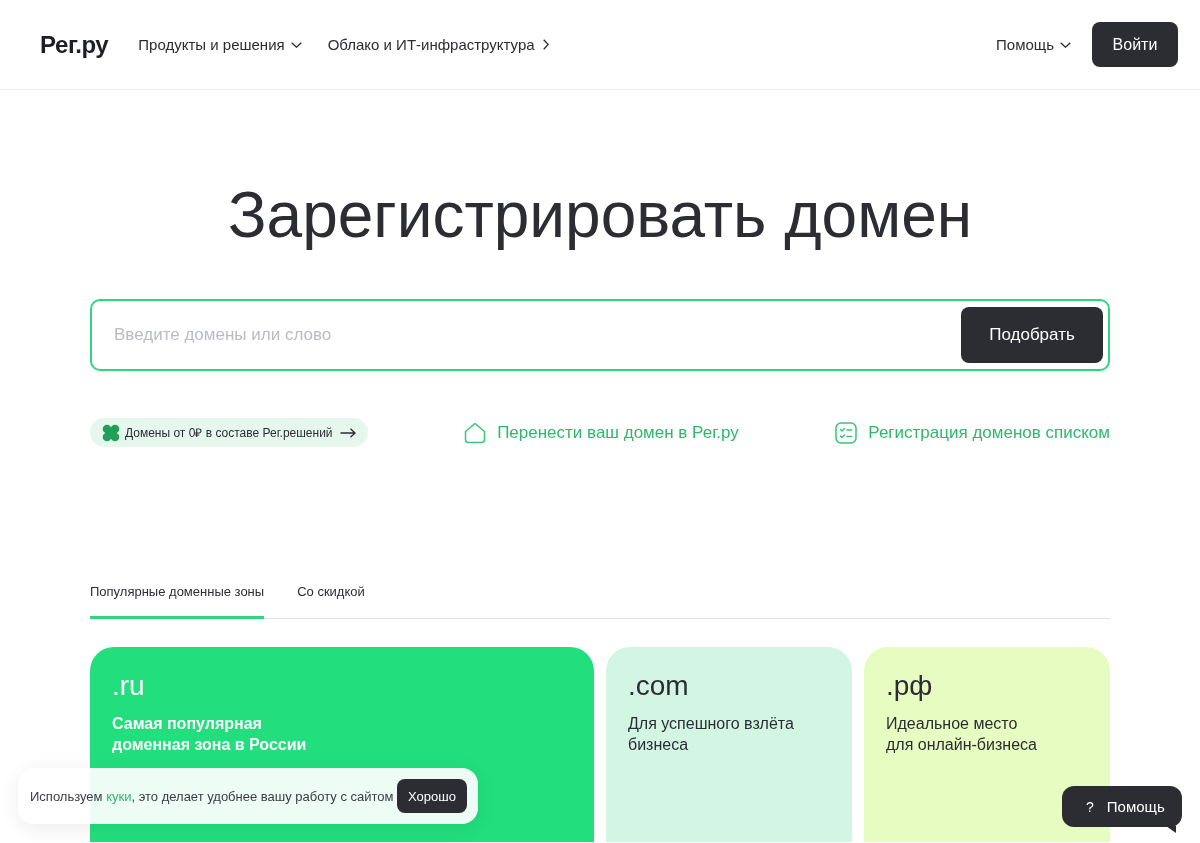  Describe the element at coordinates (846, 432) in the screenshot. I see `checklist-icon` at that location.